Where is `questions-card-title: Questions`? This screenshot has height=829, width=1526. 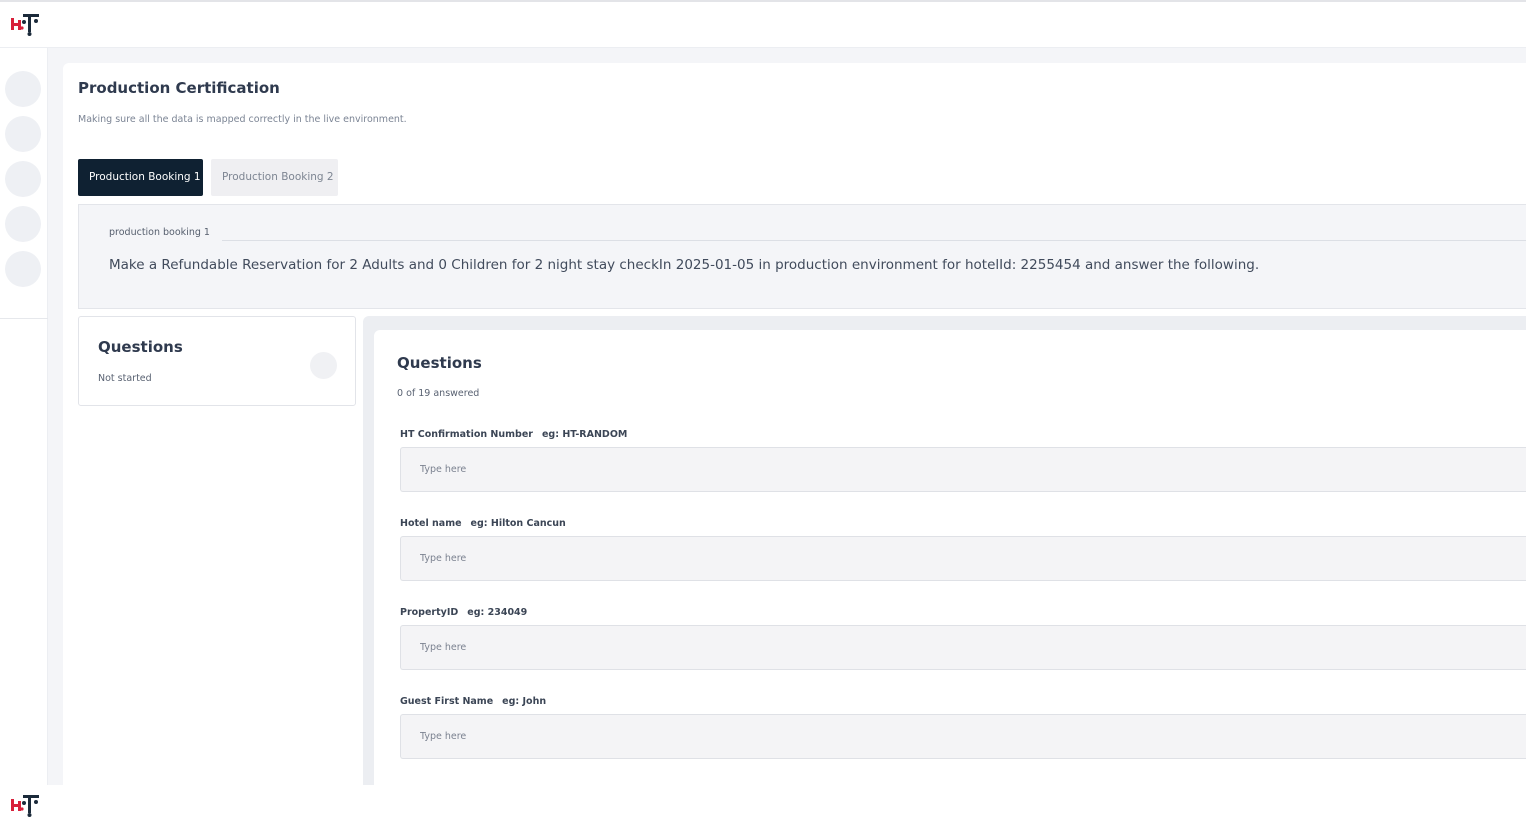 questions-card-title: Questions is located at coordinates (140, 347).